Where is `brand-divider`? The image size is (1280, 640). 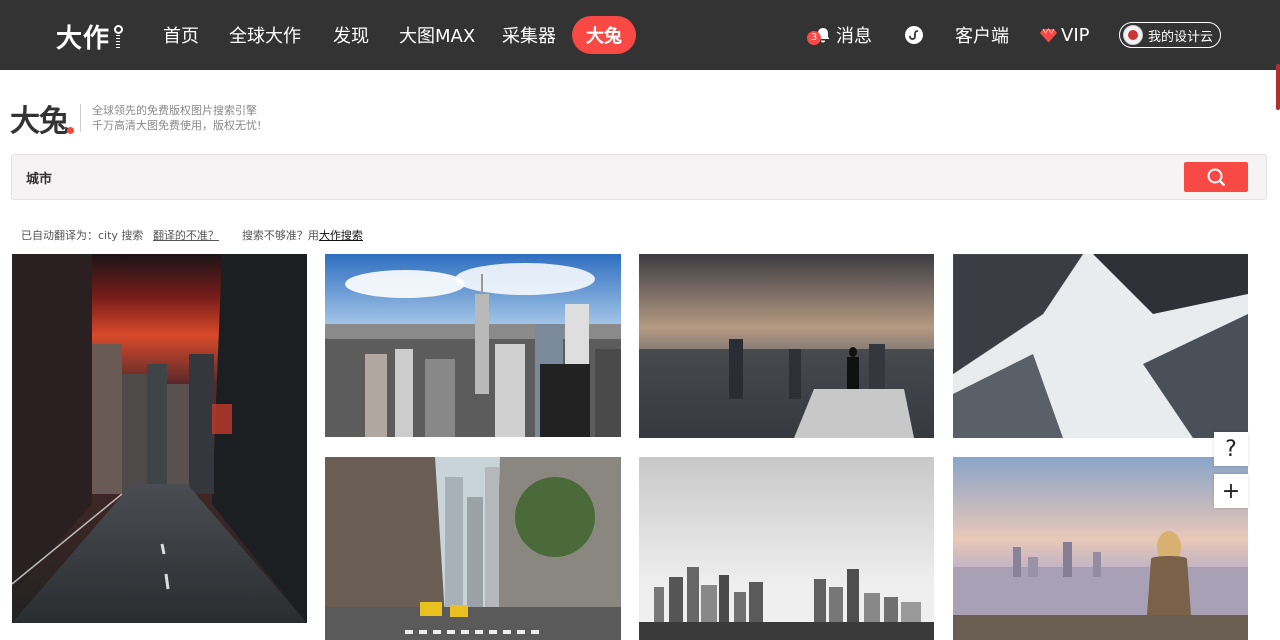 brand-divider is located at coordinates (80, 118).